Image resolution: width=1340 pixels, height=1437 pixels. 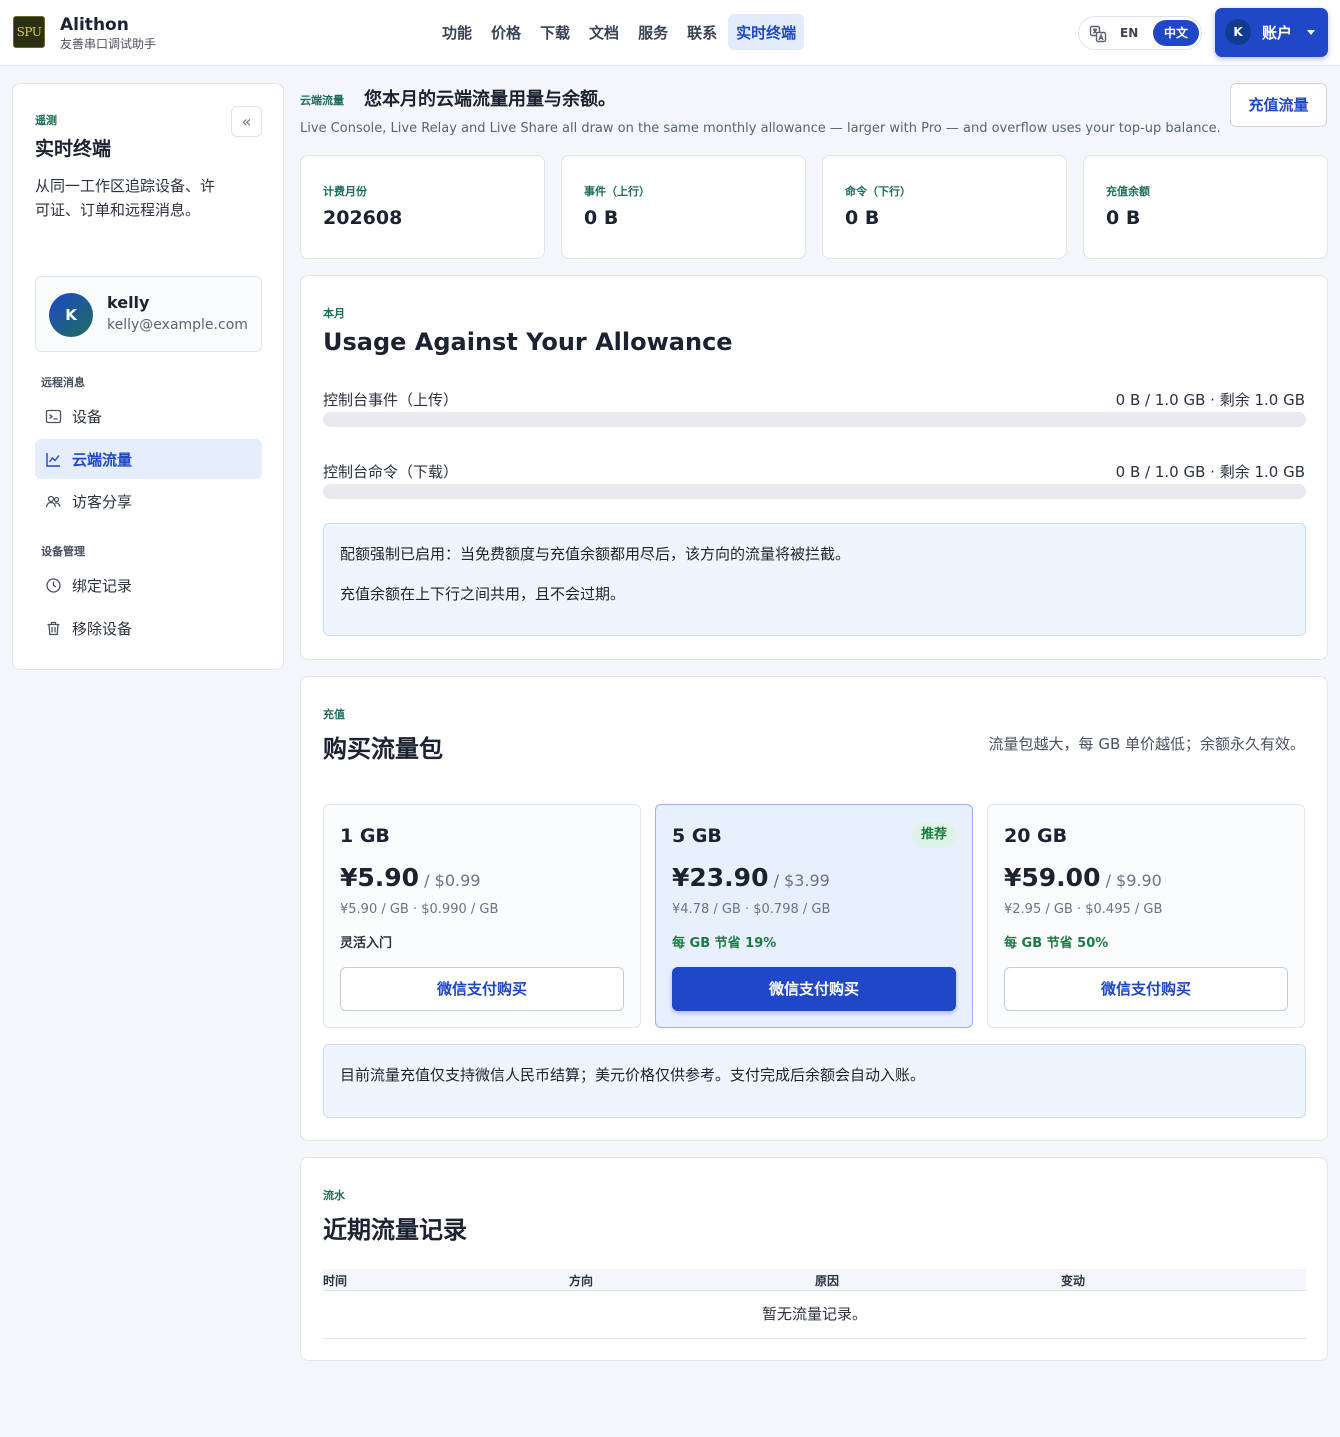 I want to click on meter-label-commands: 控制台命令（下载）, so click(x=391, y=472).